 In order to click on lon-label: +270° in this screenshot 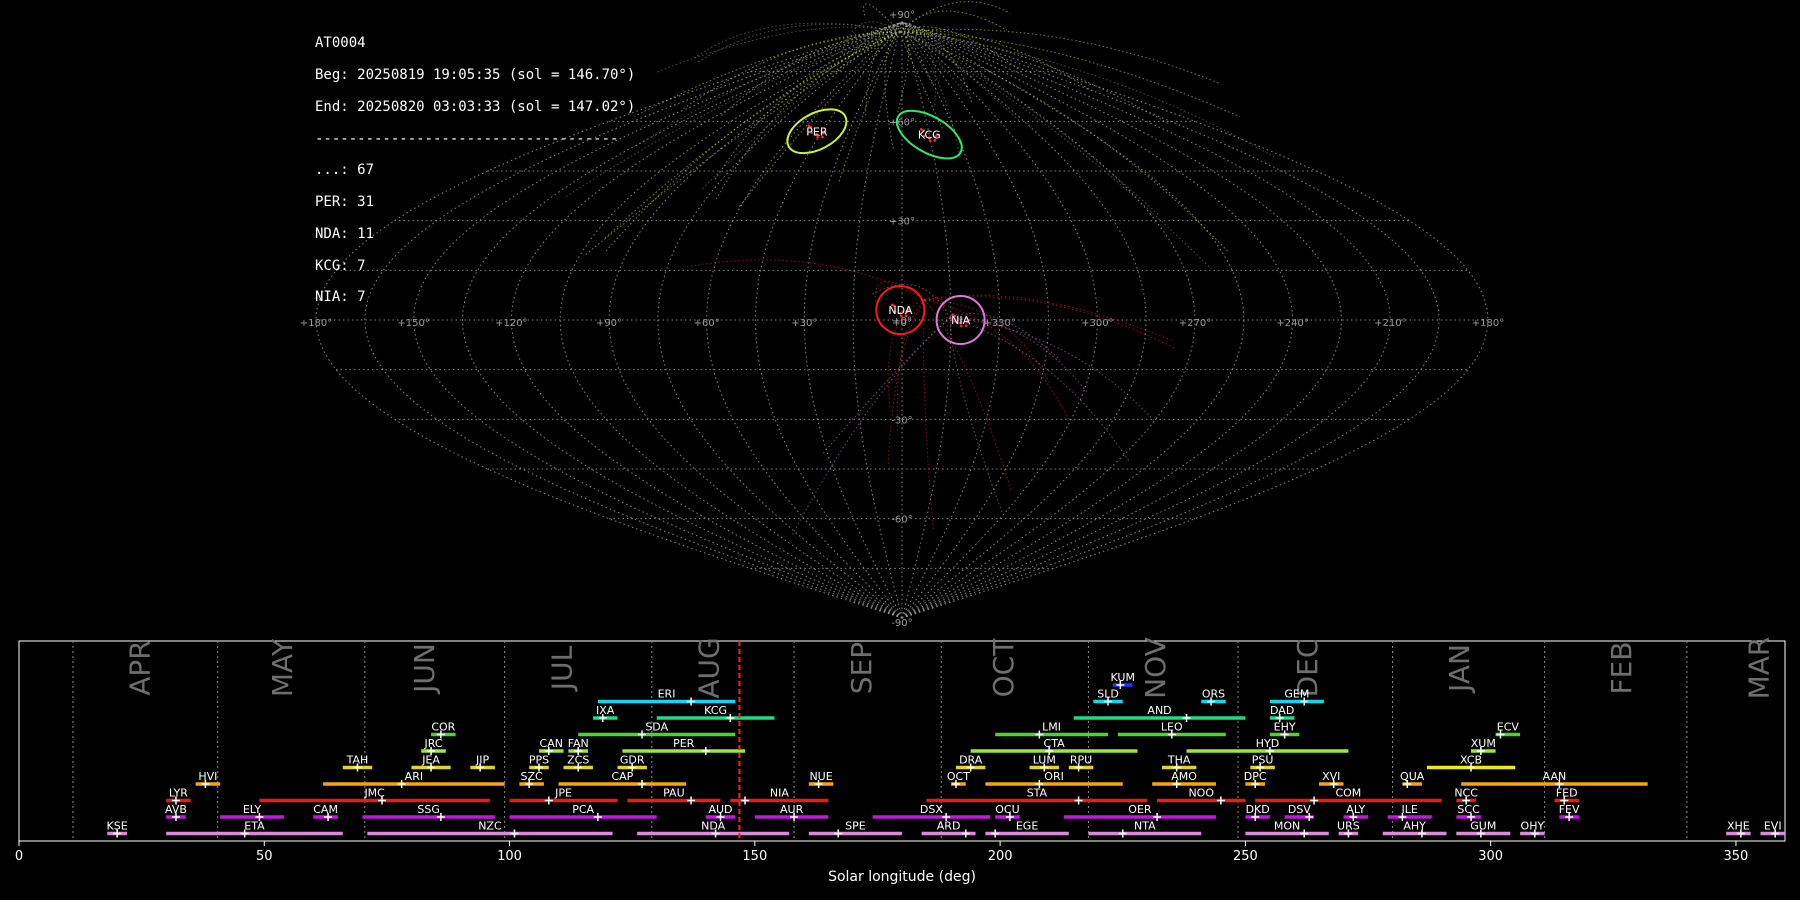, I will do `click(1195, 323)`.